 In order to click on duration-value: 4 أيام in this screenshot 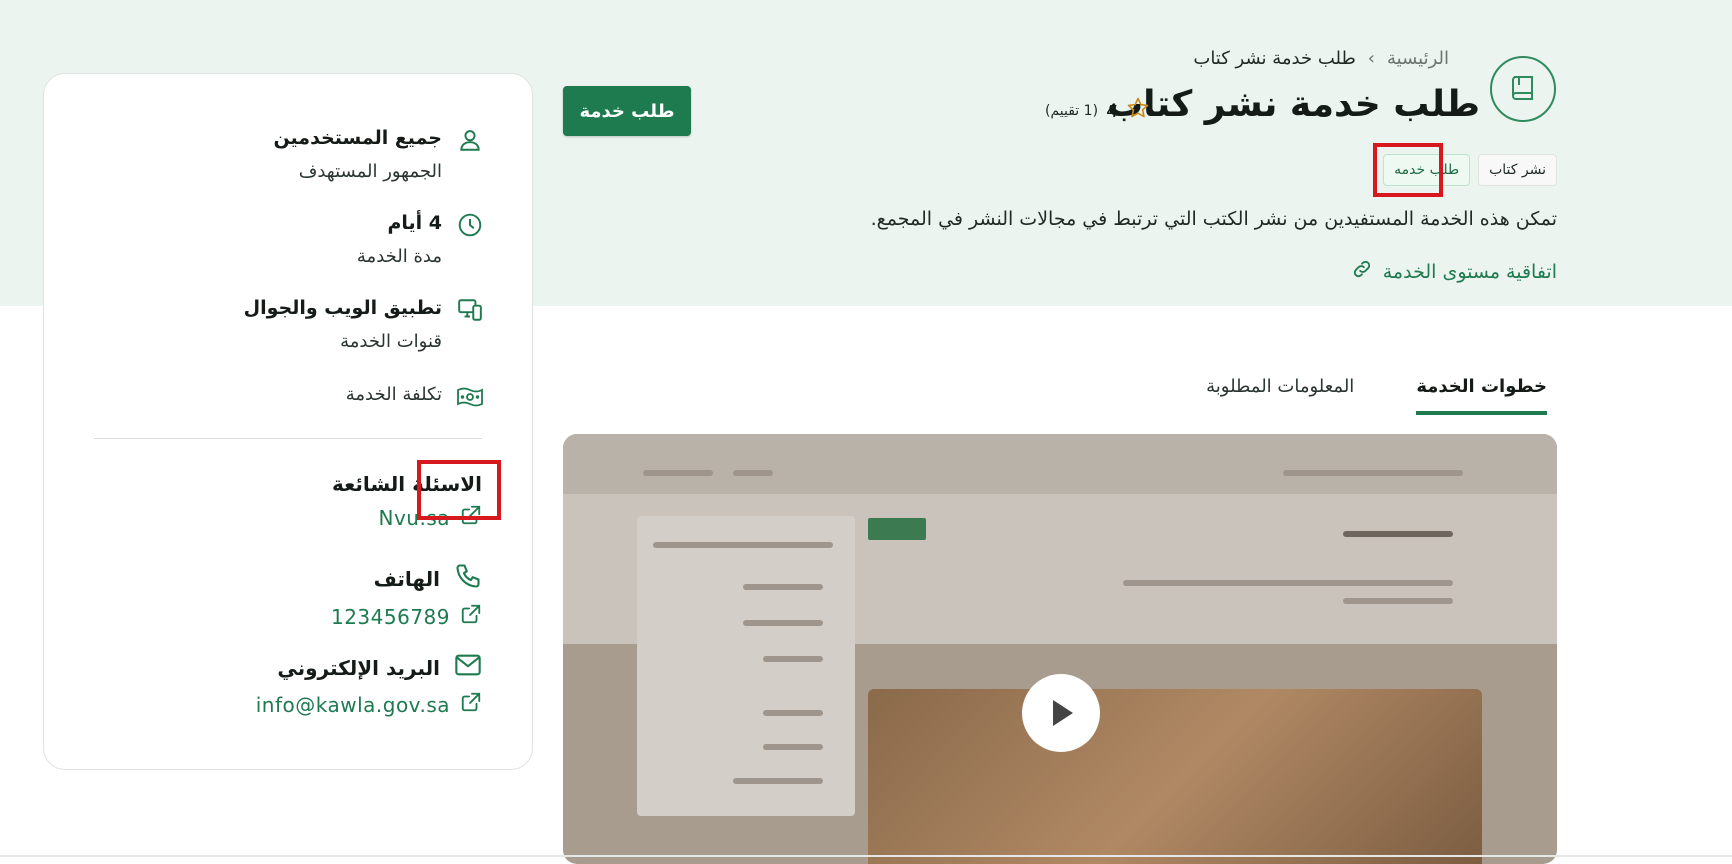, I will do `click(414, 223)`.